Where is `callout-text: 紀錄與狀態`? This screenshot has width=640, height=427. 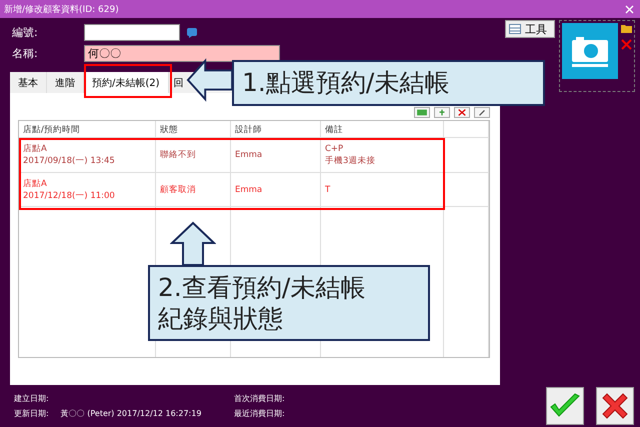 callout-text: 紀錄與狀態 is located at coordinates (221, 318).